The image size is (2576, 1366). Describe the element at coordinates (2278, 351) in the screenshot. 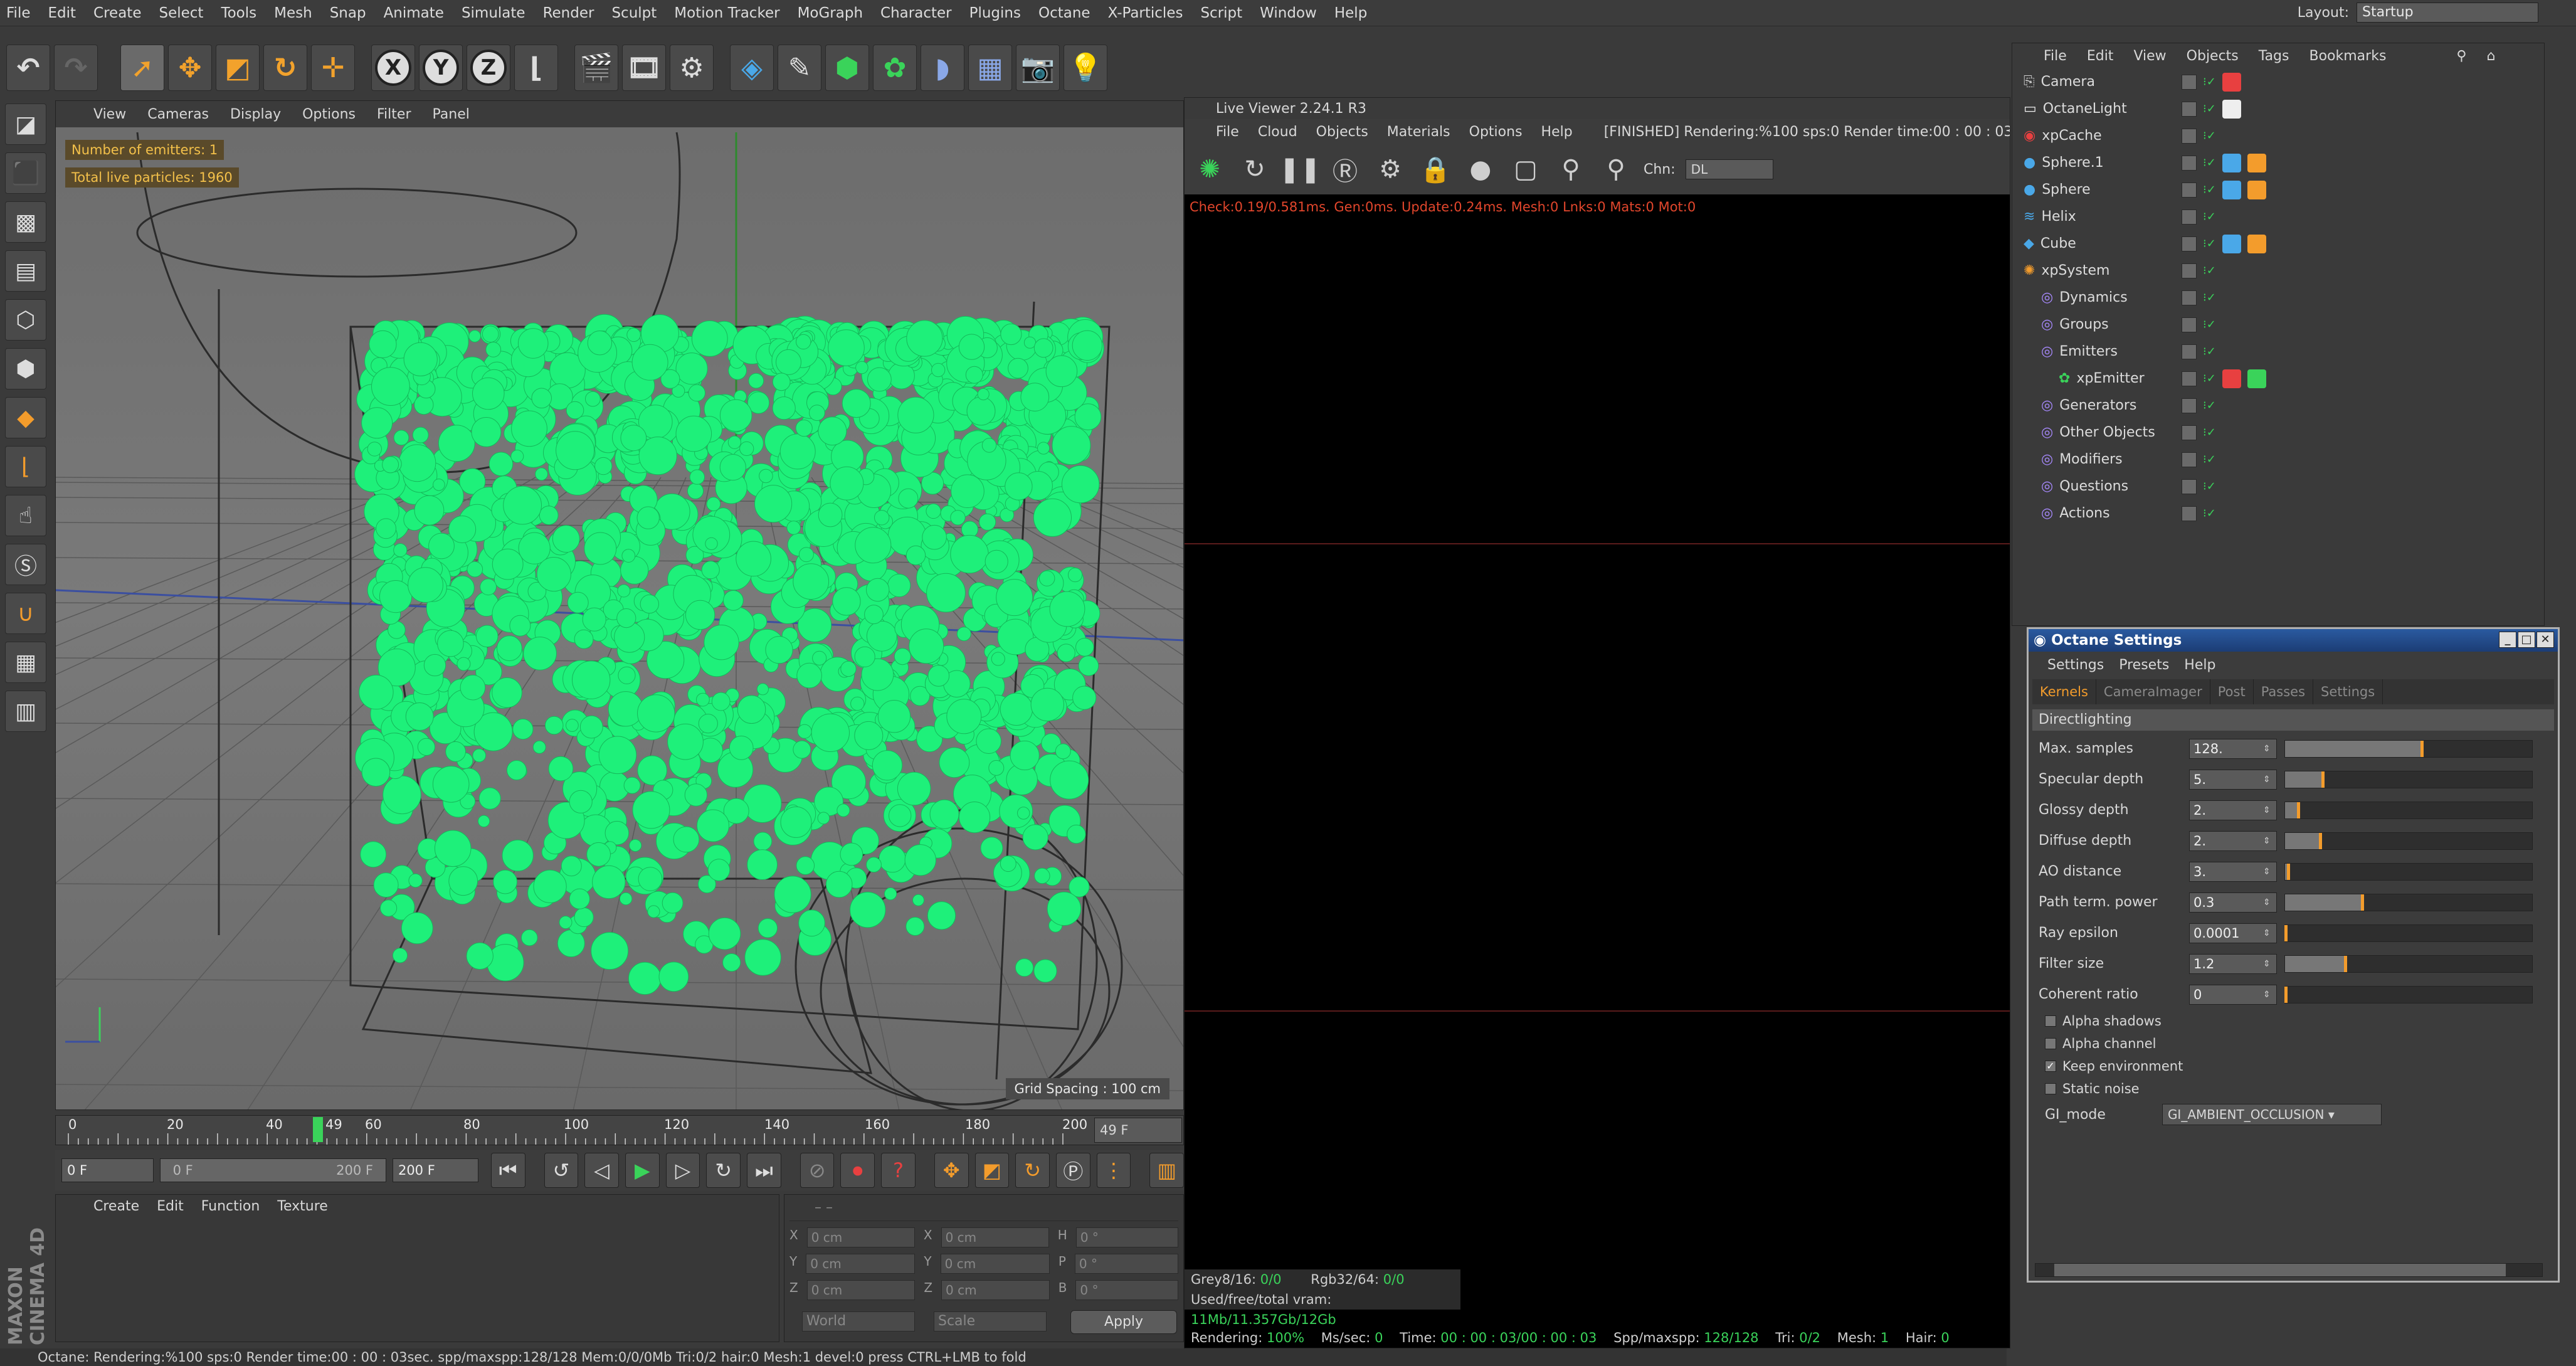

I see `object-row: ◎ Emitters ⁝✓` at that location.